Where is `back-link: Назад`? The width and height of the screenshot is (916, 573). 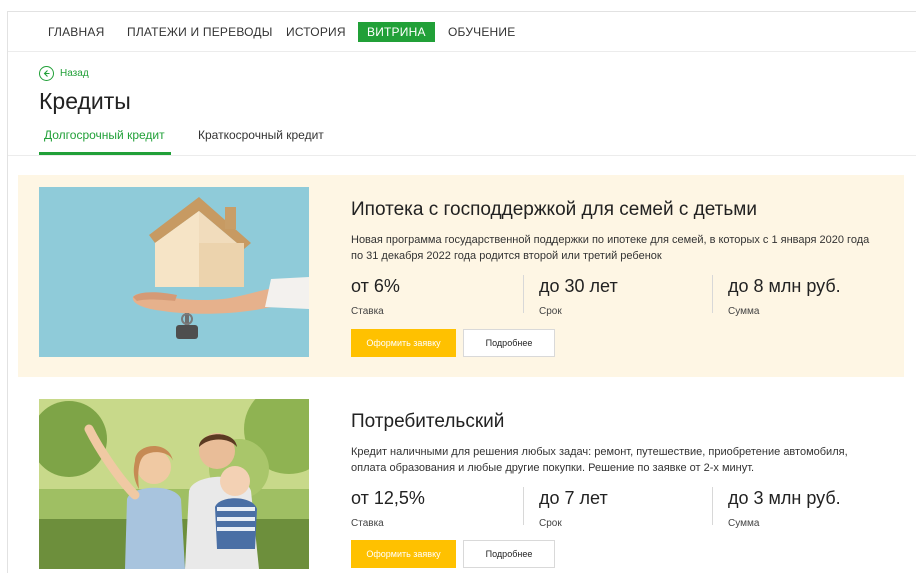 back-link: Назад is located at coordinates (64, 73).